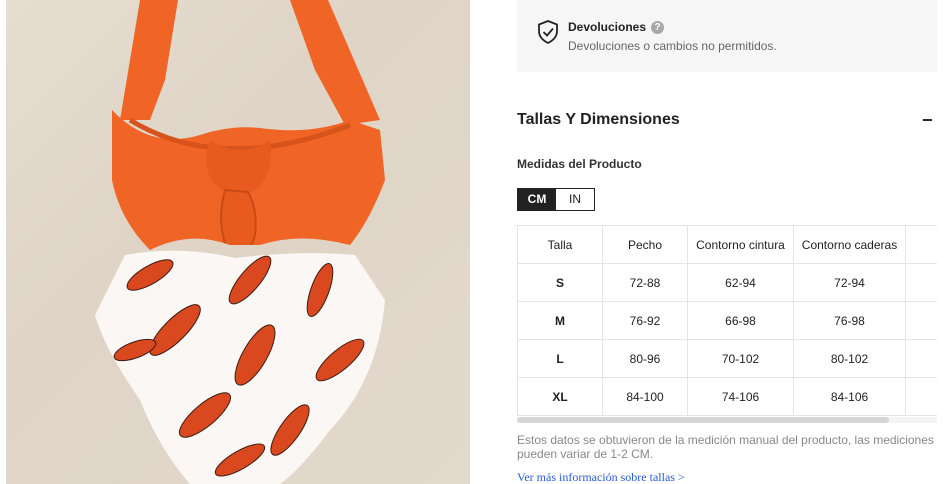 Image resolution: width=945 pixels, height=484 pixels. I want to click on chest-cell: 84-100, so click(645, 396).